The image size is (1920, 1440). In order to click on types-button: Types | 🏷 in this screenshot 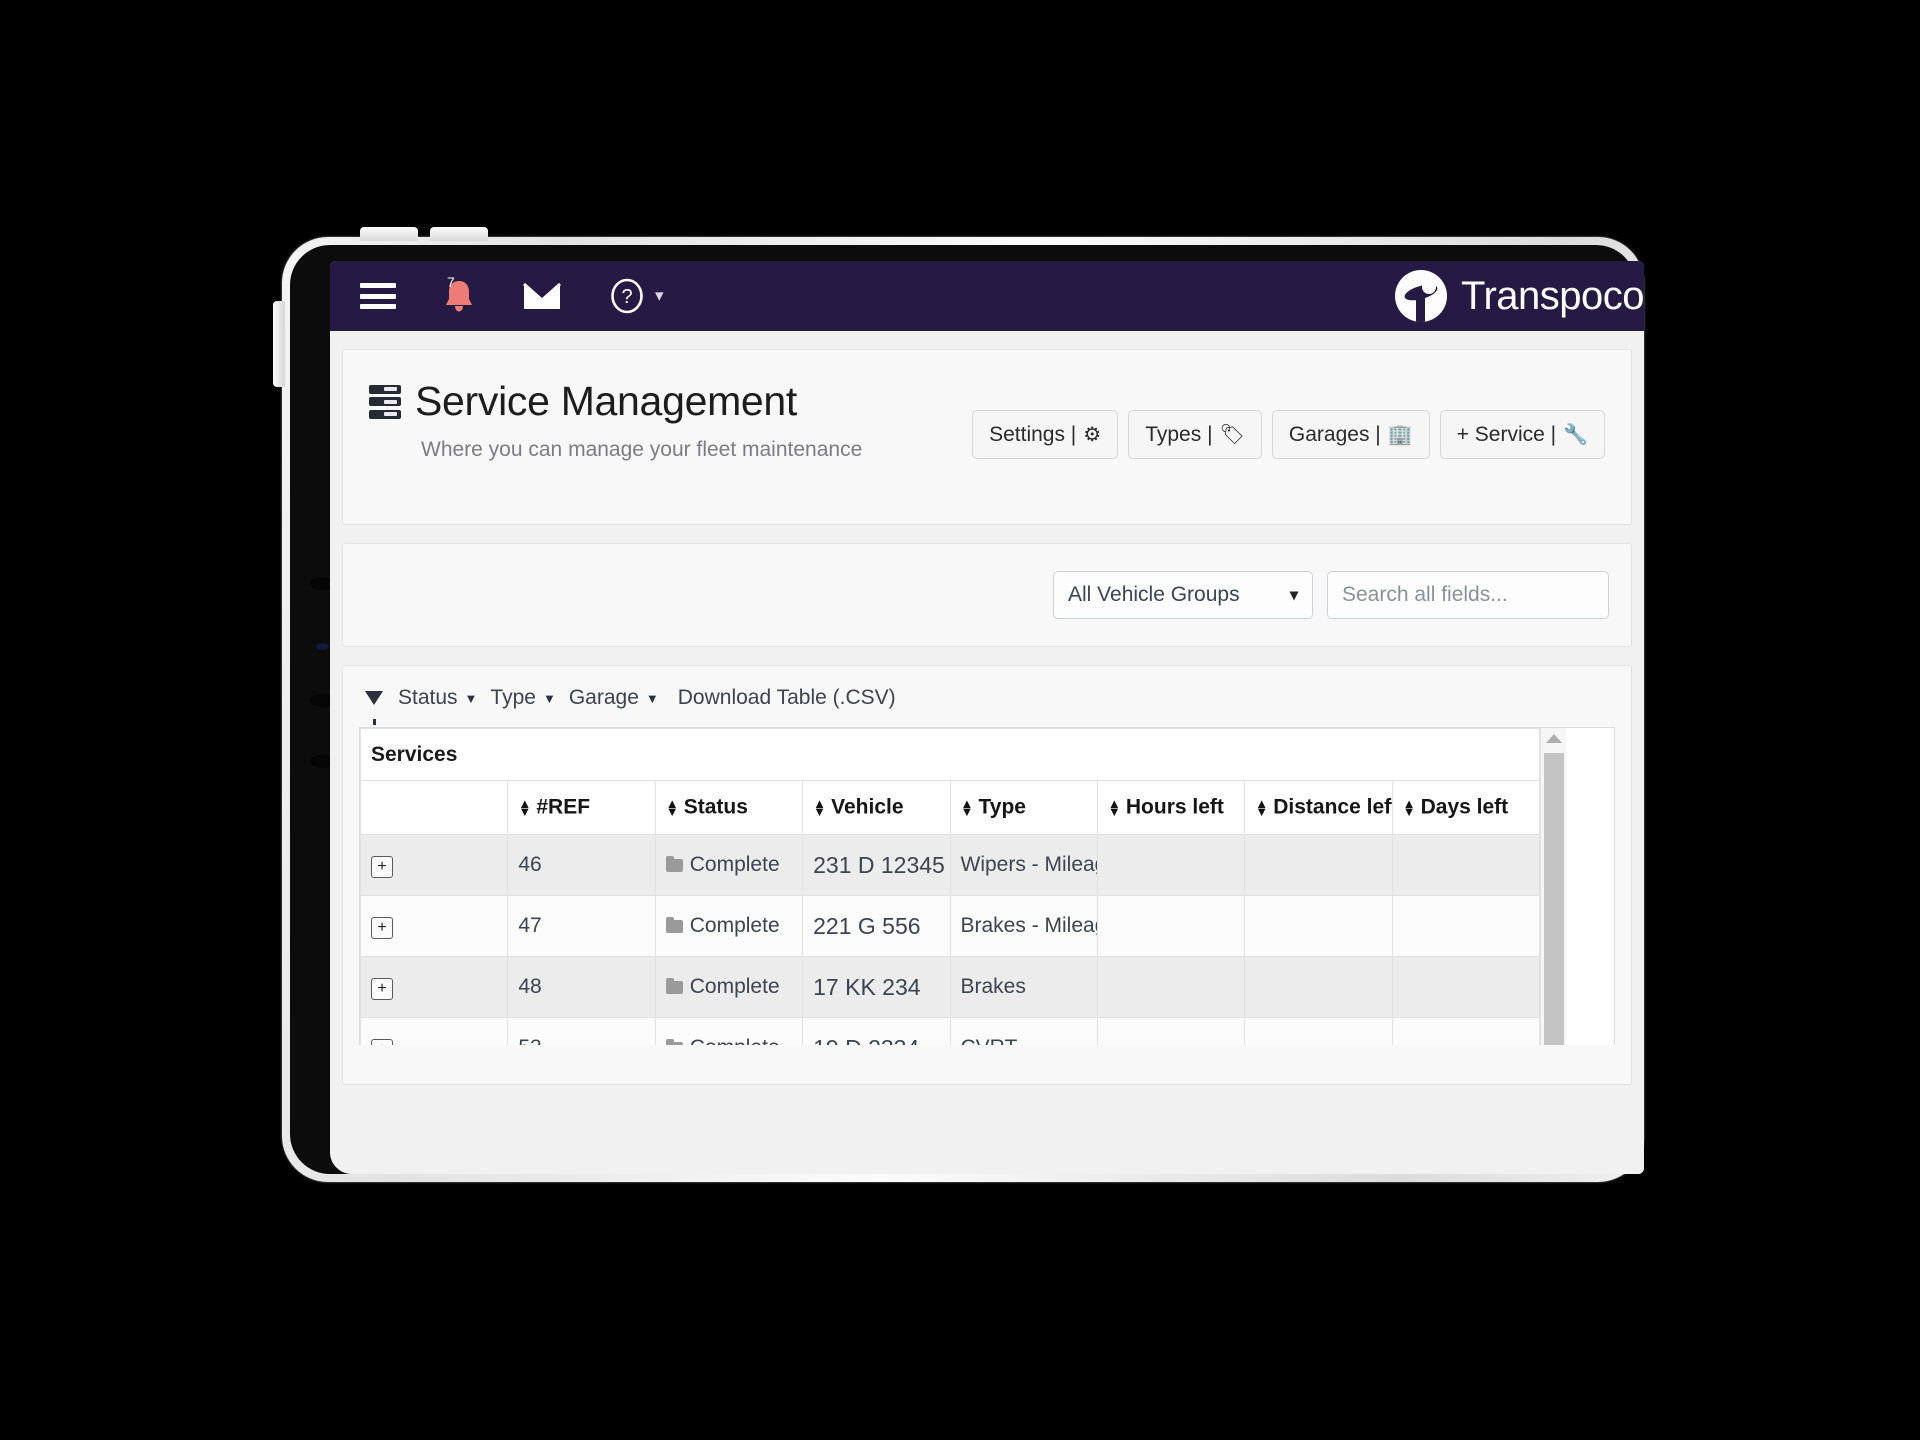, I will do `click(1195, 434)`.